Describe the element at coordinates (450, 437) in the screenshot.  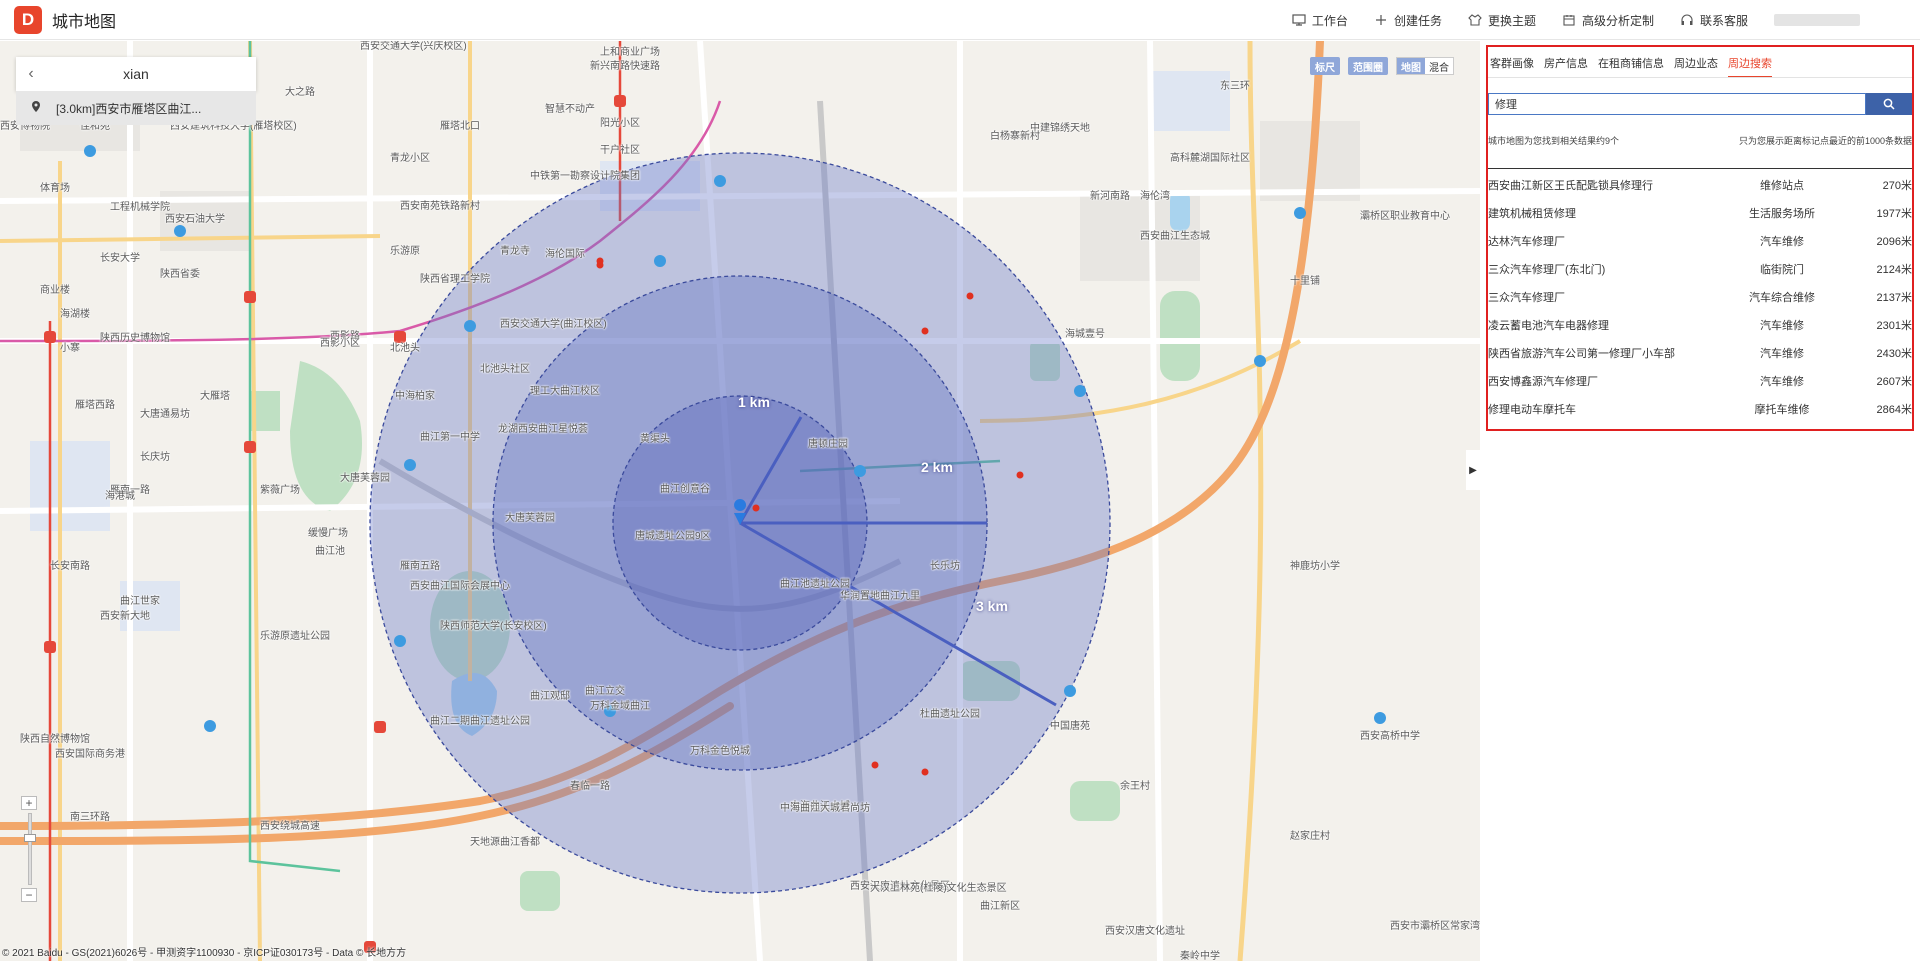
I see `map-place-label: 曲江第一中学` at that location.